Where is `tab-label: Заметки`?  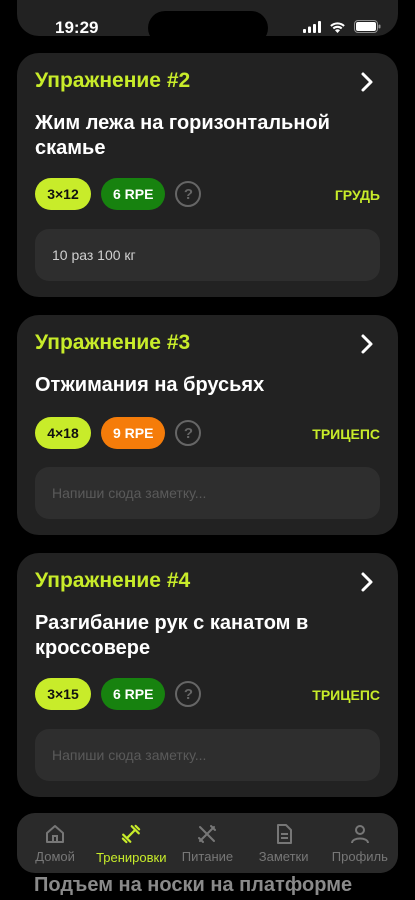 tab-label: Заметки is located at coordinates (283, 856).